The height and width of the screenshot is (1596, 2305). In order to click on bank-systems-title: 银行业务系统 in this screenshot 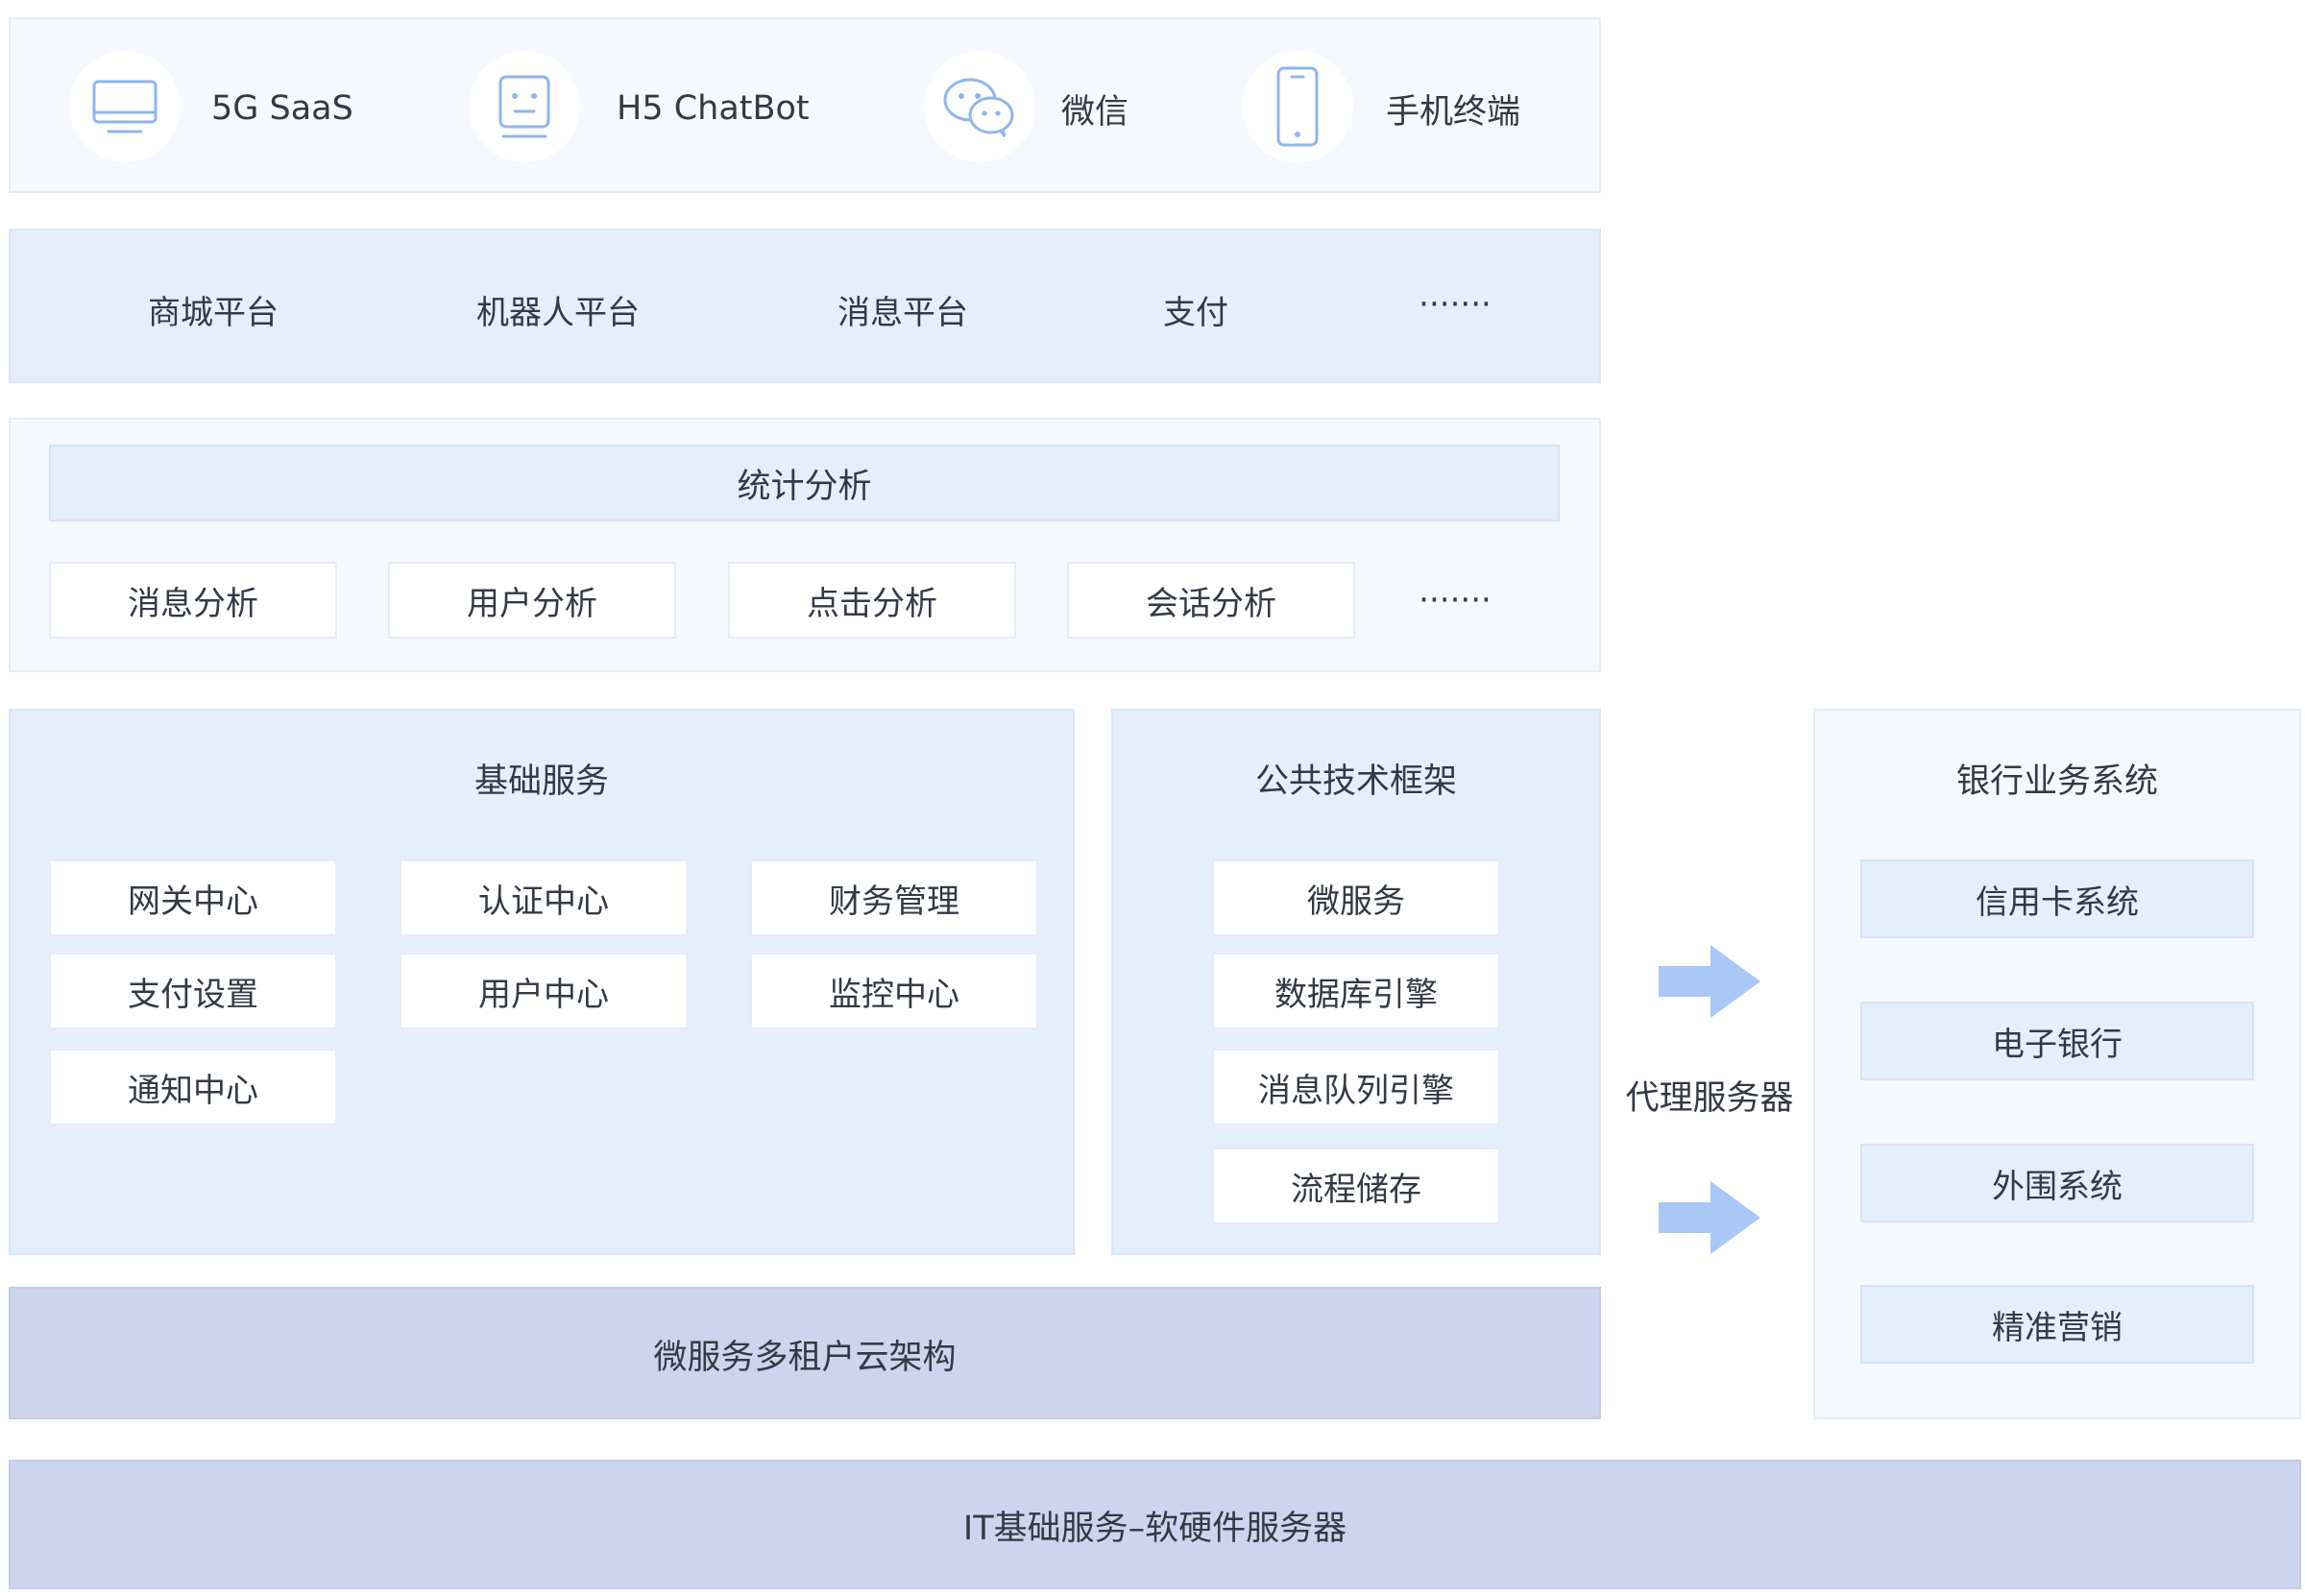, I will do `click(2056, 781)`.